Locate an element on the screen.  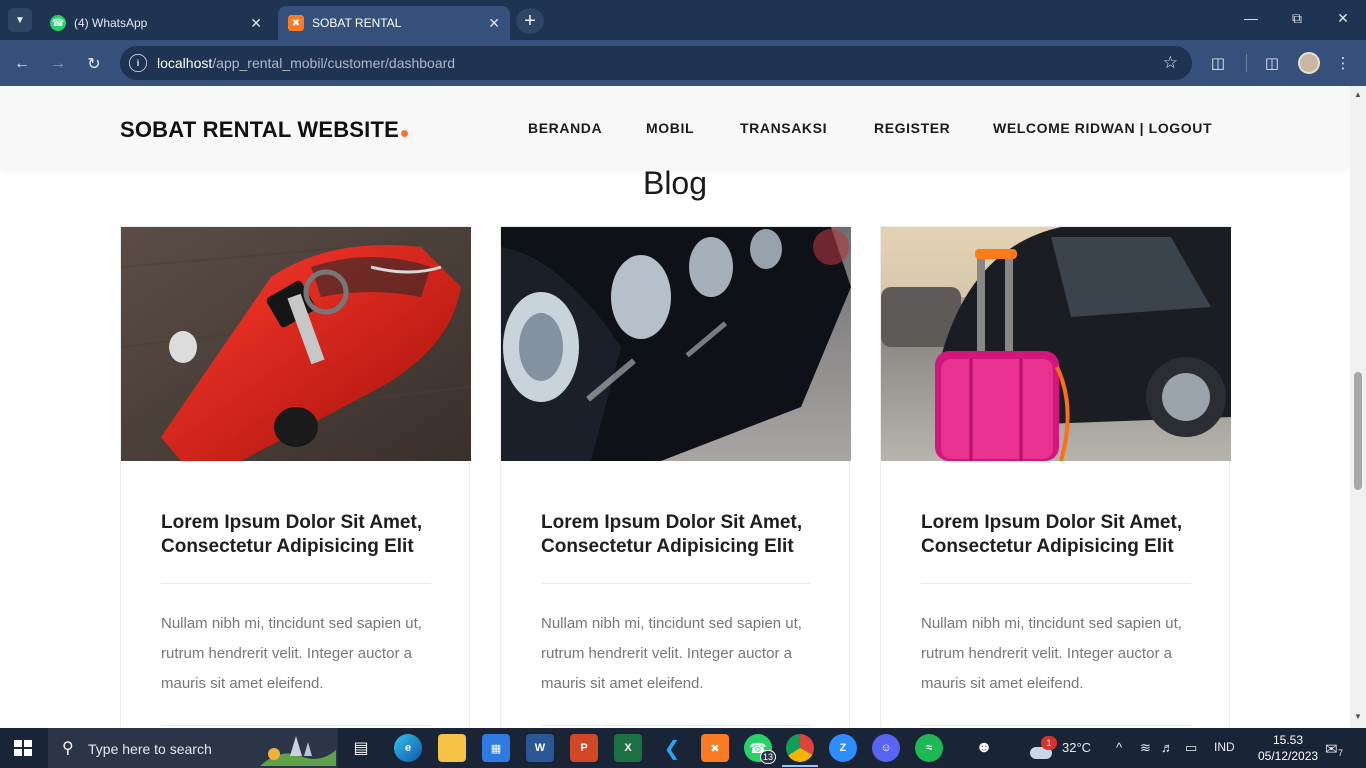
minimize-icon: — is located at coordinates (1251, 18).